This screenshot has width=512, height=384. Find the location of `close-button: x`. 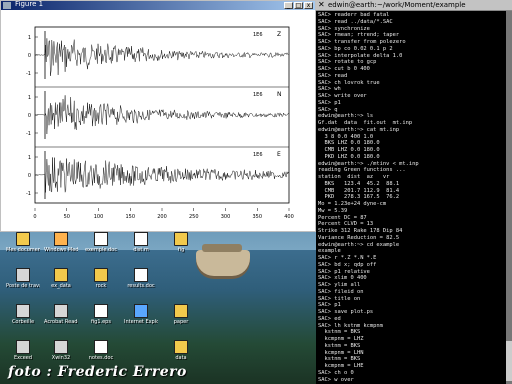

close-button: x is located at coordinates (308, 5).